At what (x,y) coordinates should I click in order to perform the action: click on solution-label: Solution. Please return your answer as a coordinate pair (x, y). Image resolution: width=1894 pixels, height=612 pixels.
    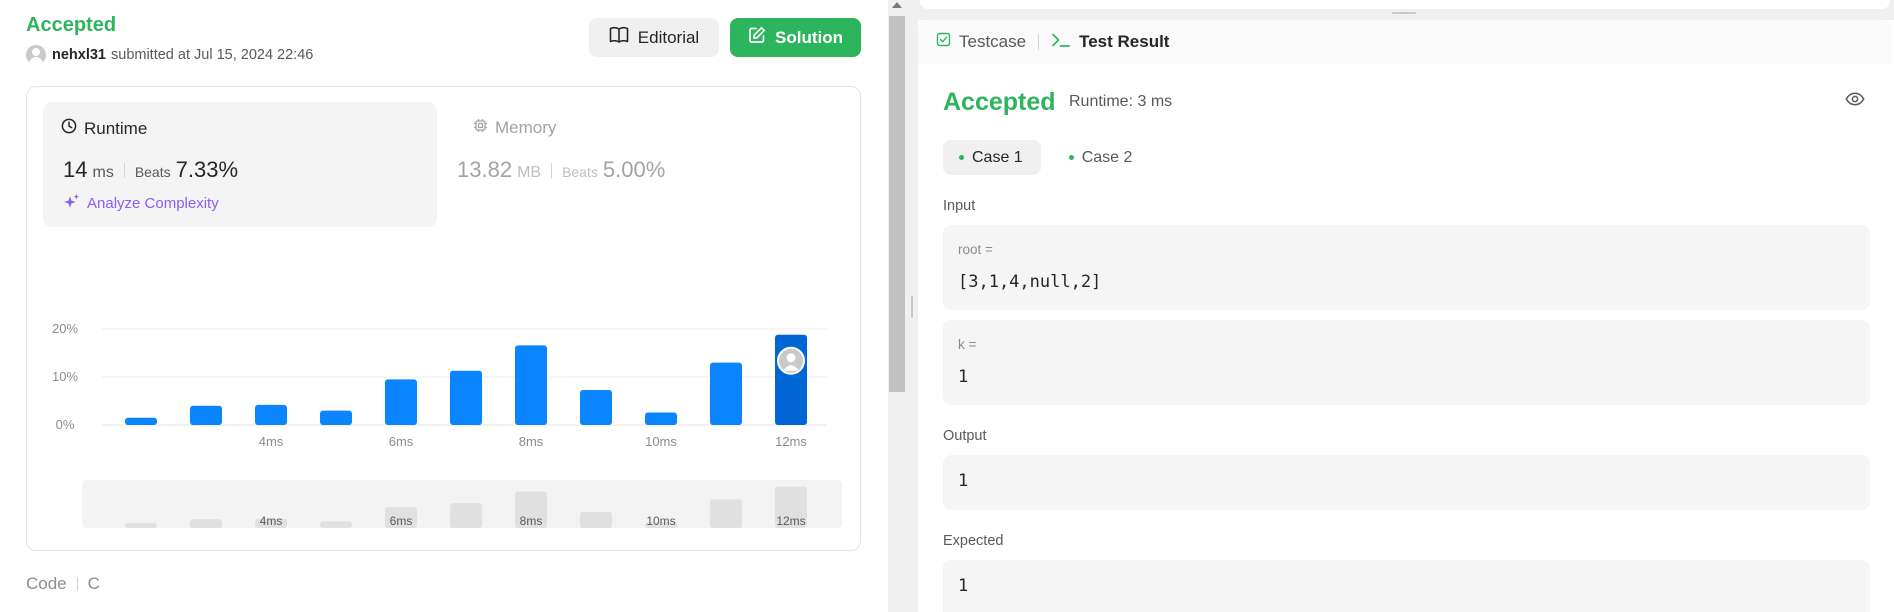
    Looking at the image, I should click on (809, 37).